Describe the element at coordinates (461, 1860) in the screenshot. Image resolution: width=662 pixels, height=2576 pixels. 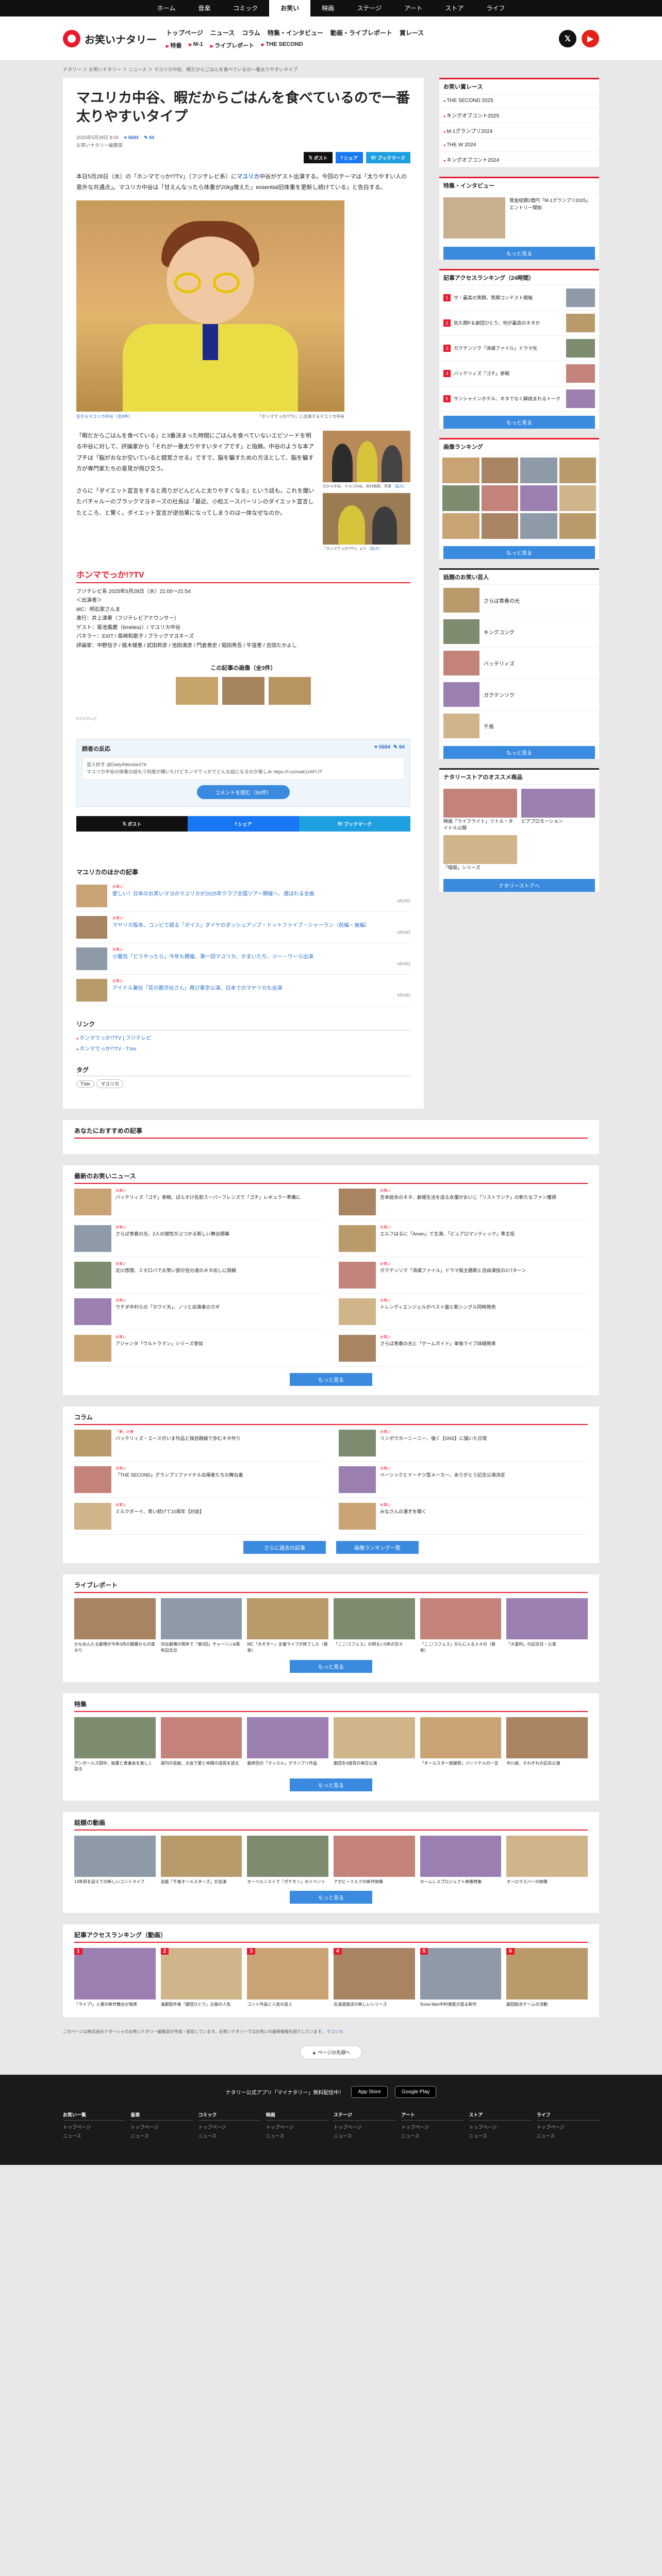
I see `card-item: ホームレスプロジェクト映像特集` at that location.